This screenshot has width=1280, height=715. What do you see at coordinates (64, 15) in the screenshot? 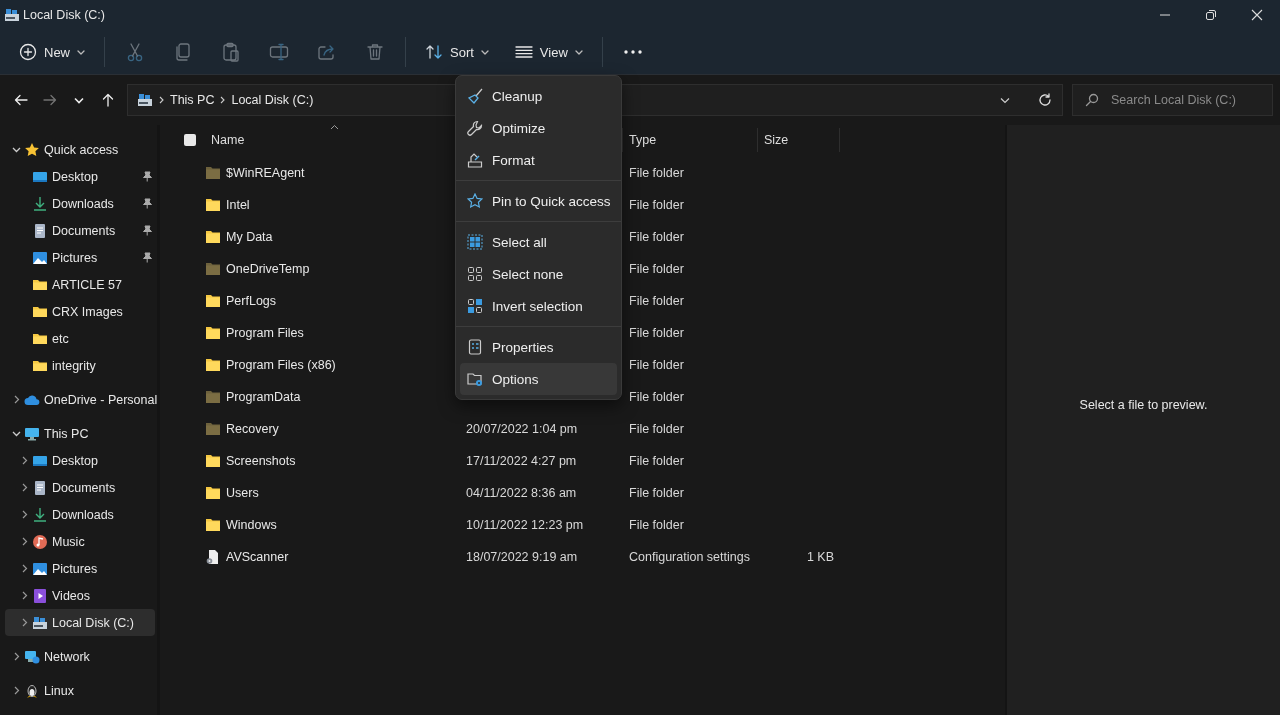
I see `window-title: Local Disk (C:)` at bounding box center [64, 15].